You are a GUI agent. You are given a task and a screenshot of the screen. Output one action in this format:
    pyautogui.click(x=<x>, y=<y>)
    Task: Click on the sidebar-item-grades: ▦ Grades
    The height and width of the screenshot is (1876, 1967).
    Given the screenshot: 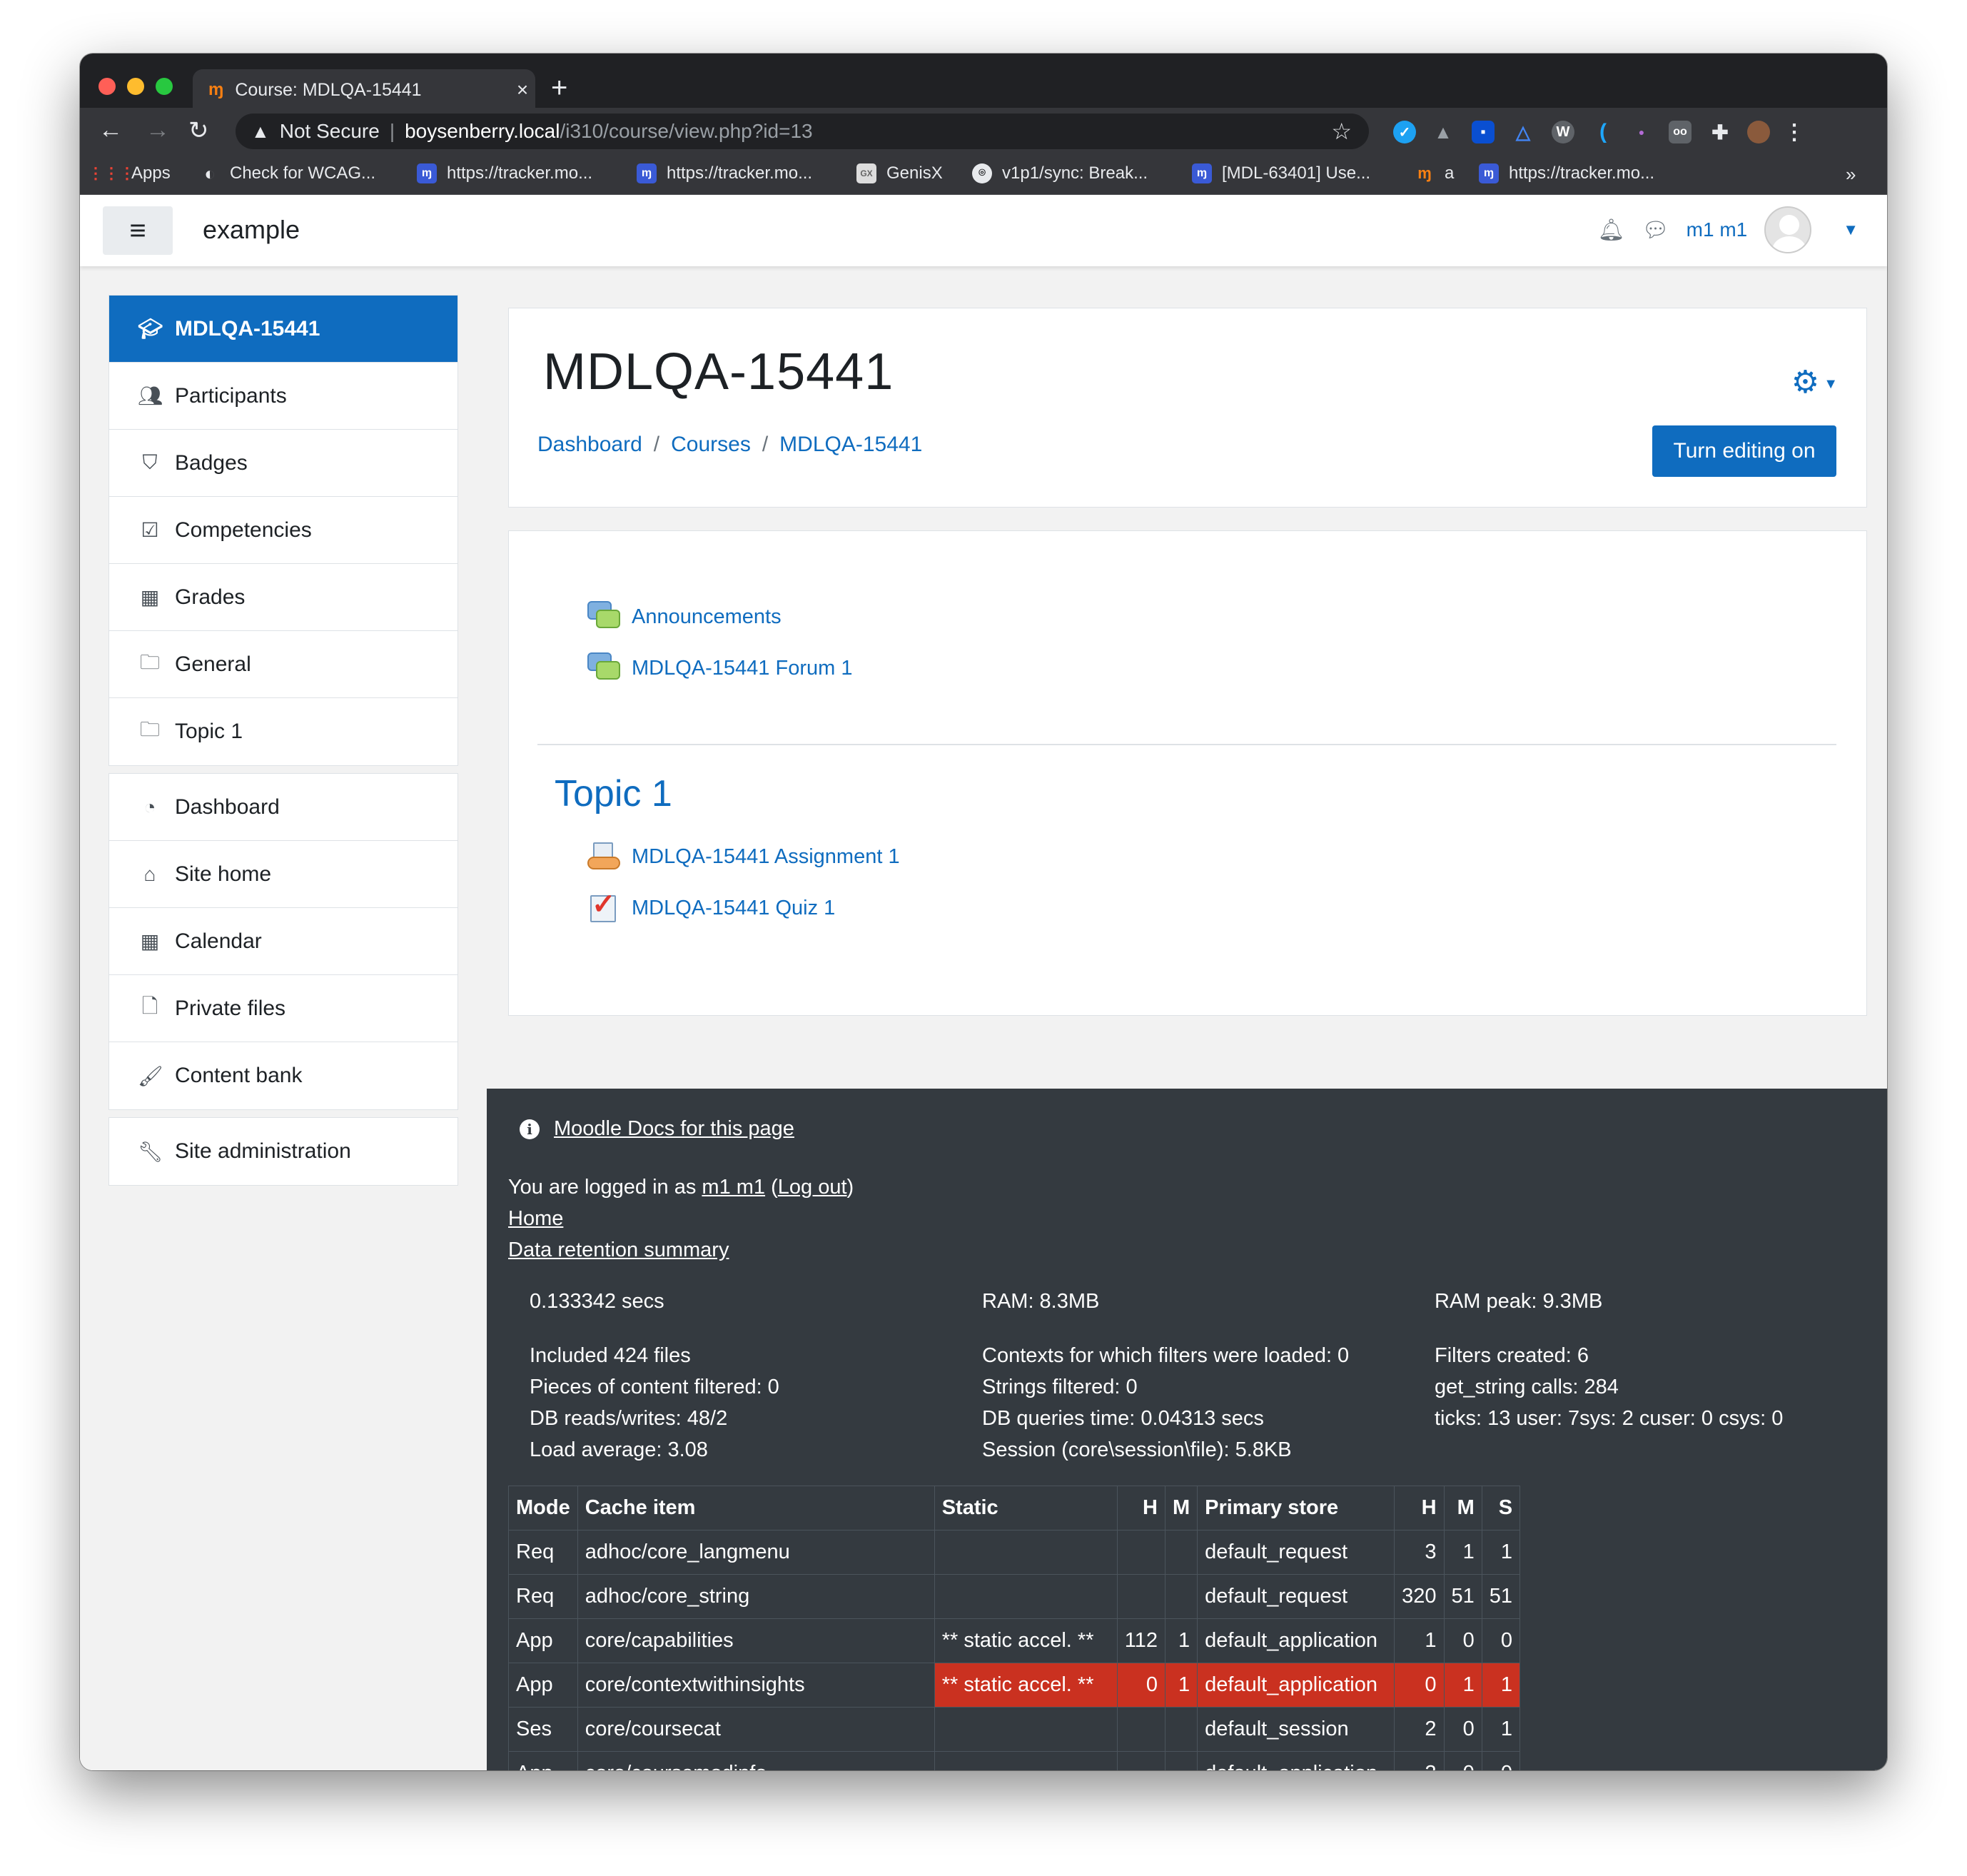 What is the action you would take?
    pyautogui.click(x=283, y=598)
    